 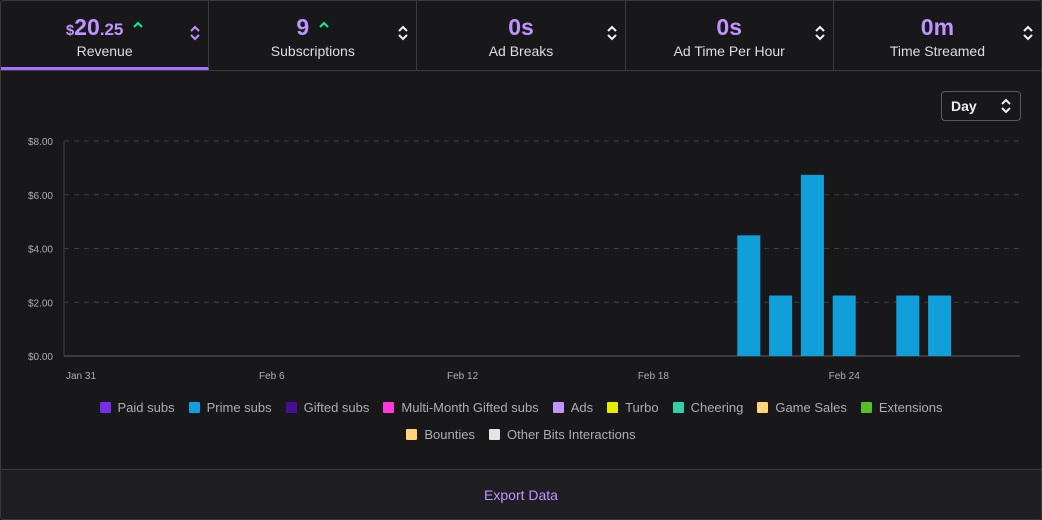 What do you see at coordinates (521, 27) in the screenshot?
I see `ad-breaks-value: 0s` at bounding box center [521, 27].